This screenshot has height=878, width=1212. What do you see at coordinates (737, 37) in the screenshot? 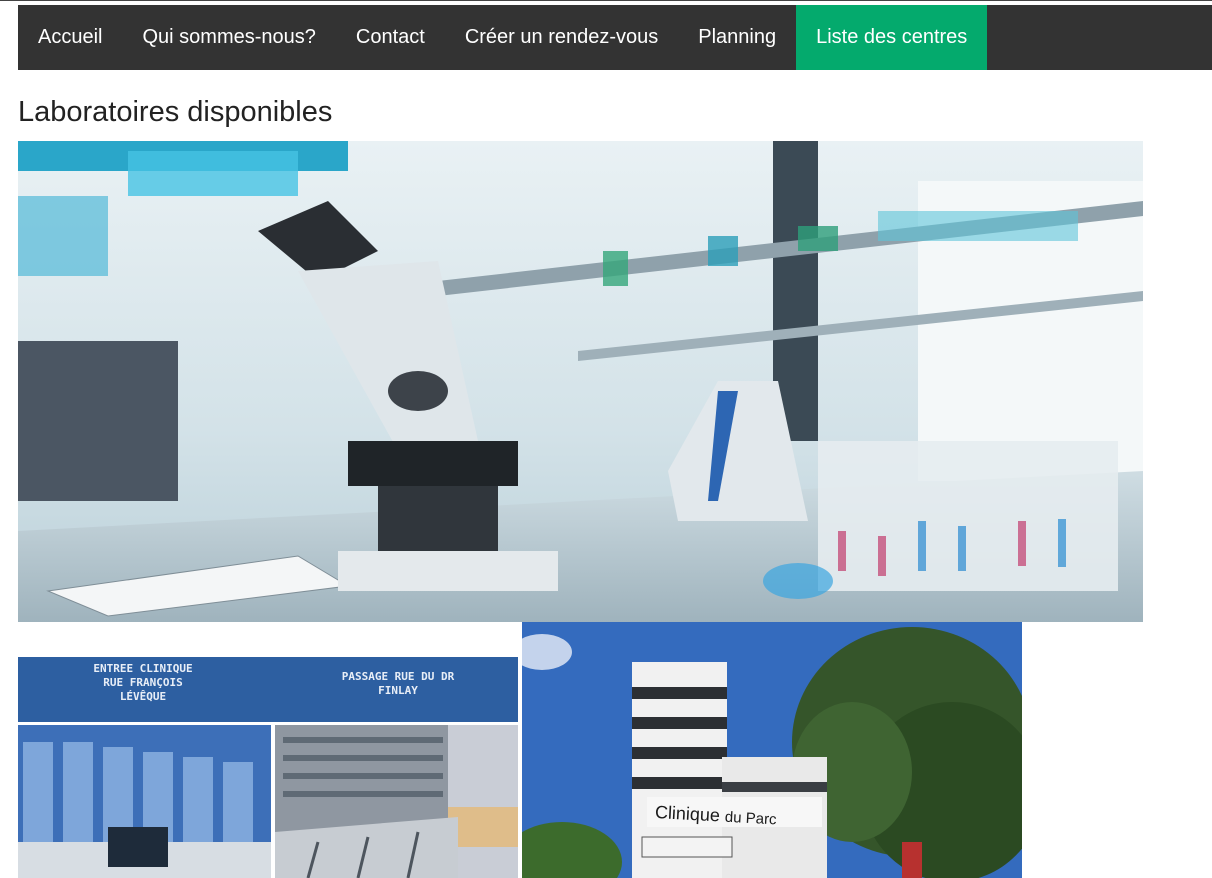
I see `nav-planning: Planning` at bounding box center [737, 37].